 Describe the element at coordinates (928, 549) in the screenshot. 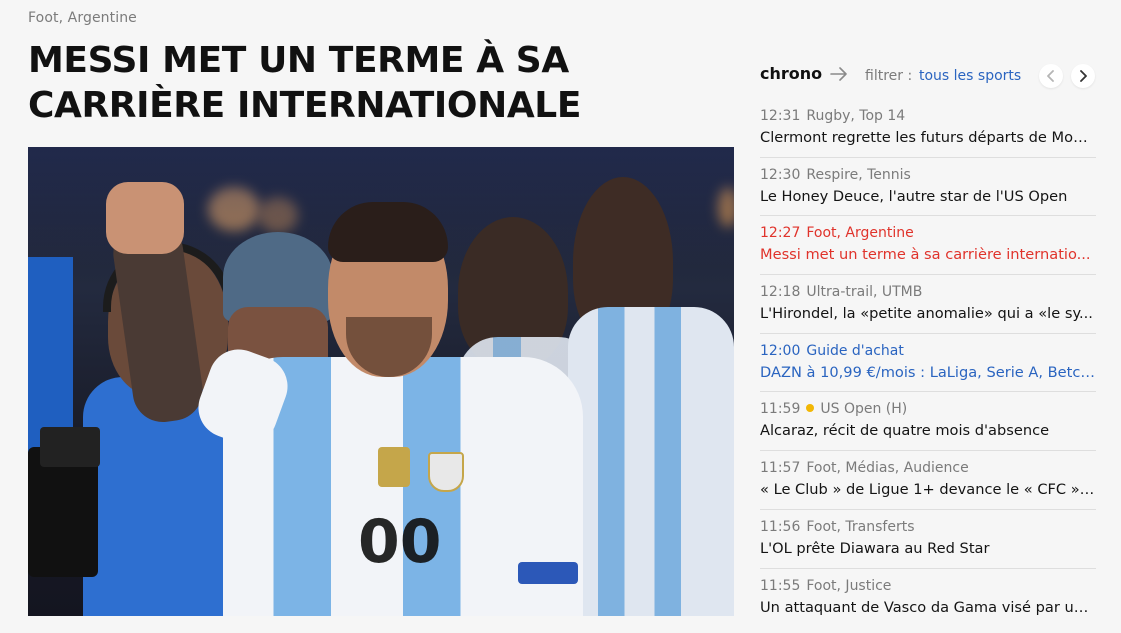

I see `feed-title: L'OL prête Diawara au Red Star` at that location.